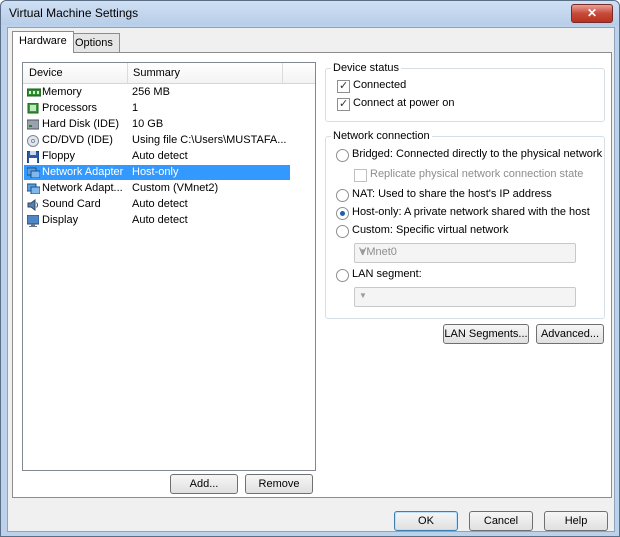  I want to click on ok-button: OK, so click(426, 521).